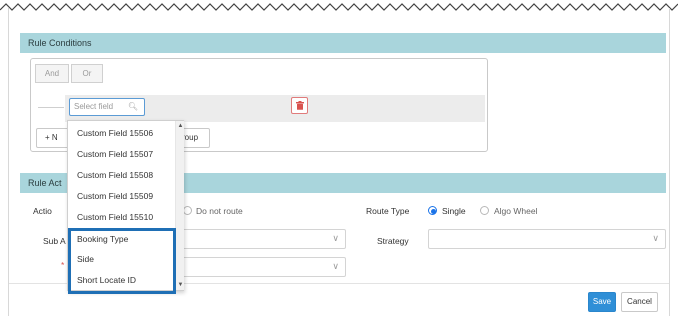 The width and height of the screenshot is (678, 316). I want to click on rule-conditions-header: Rule Conditions, so click(343, 43).